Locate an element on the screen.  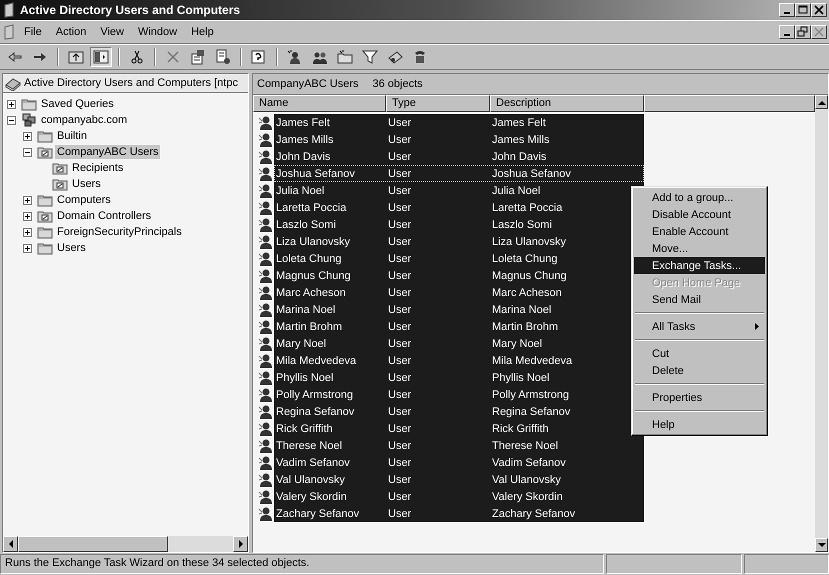
table-row: Rick Griffith User Rick Griffith is located at coordinates (459, 428).